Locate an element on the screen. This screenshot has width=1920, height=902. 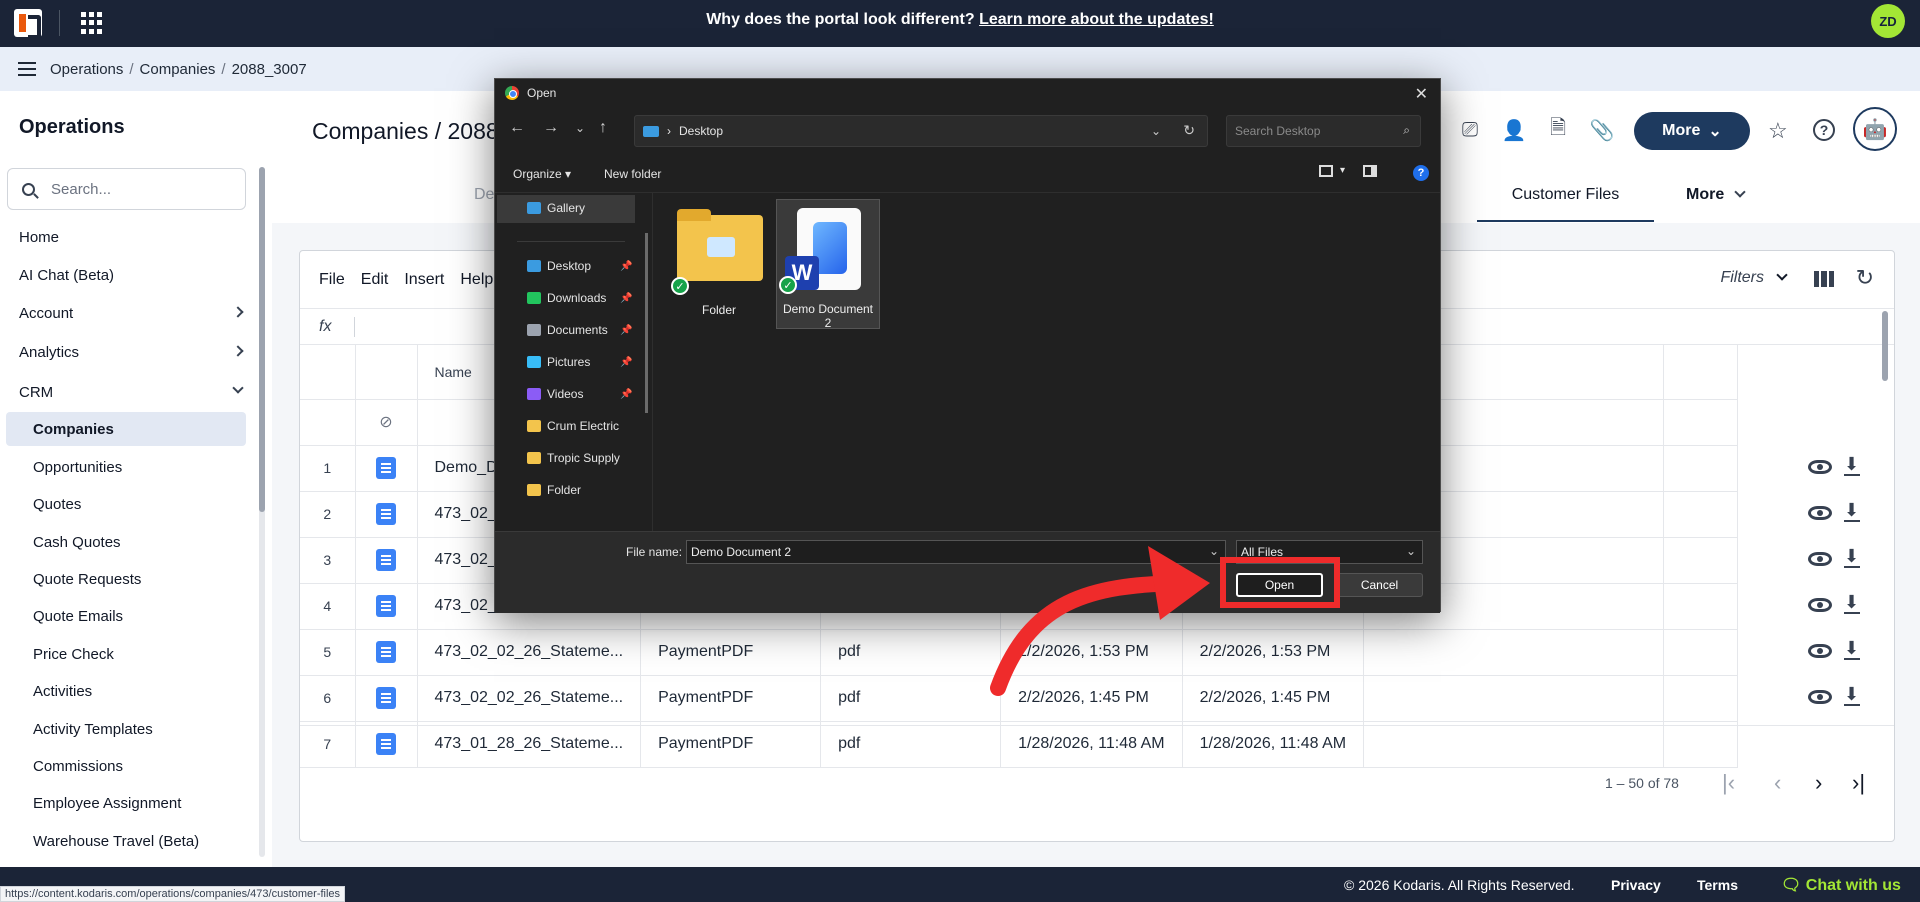
grid-scrollbar is located at coordinates (1885, 469).